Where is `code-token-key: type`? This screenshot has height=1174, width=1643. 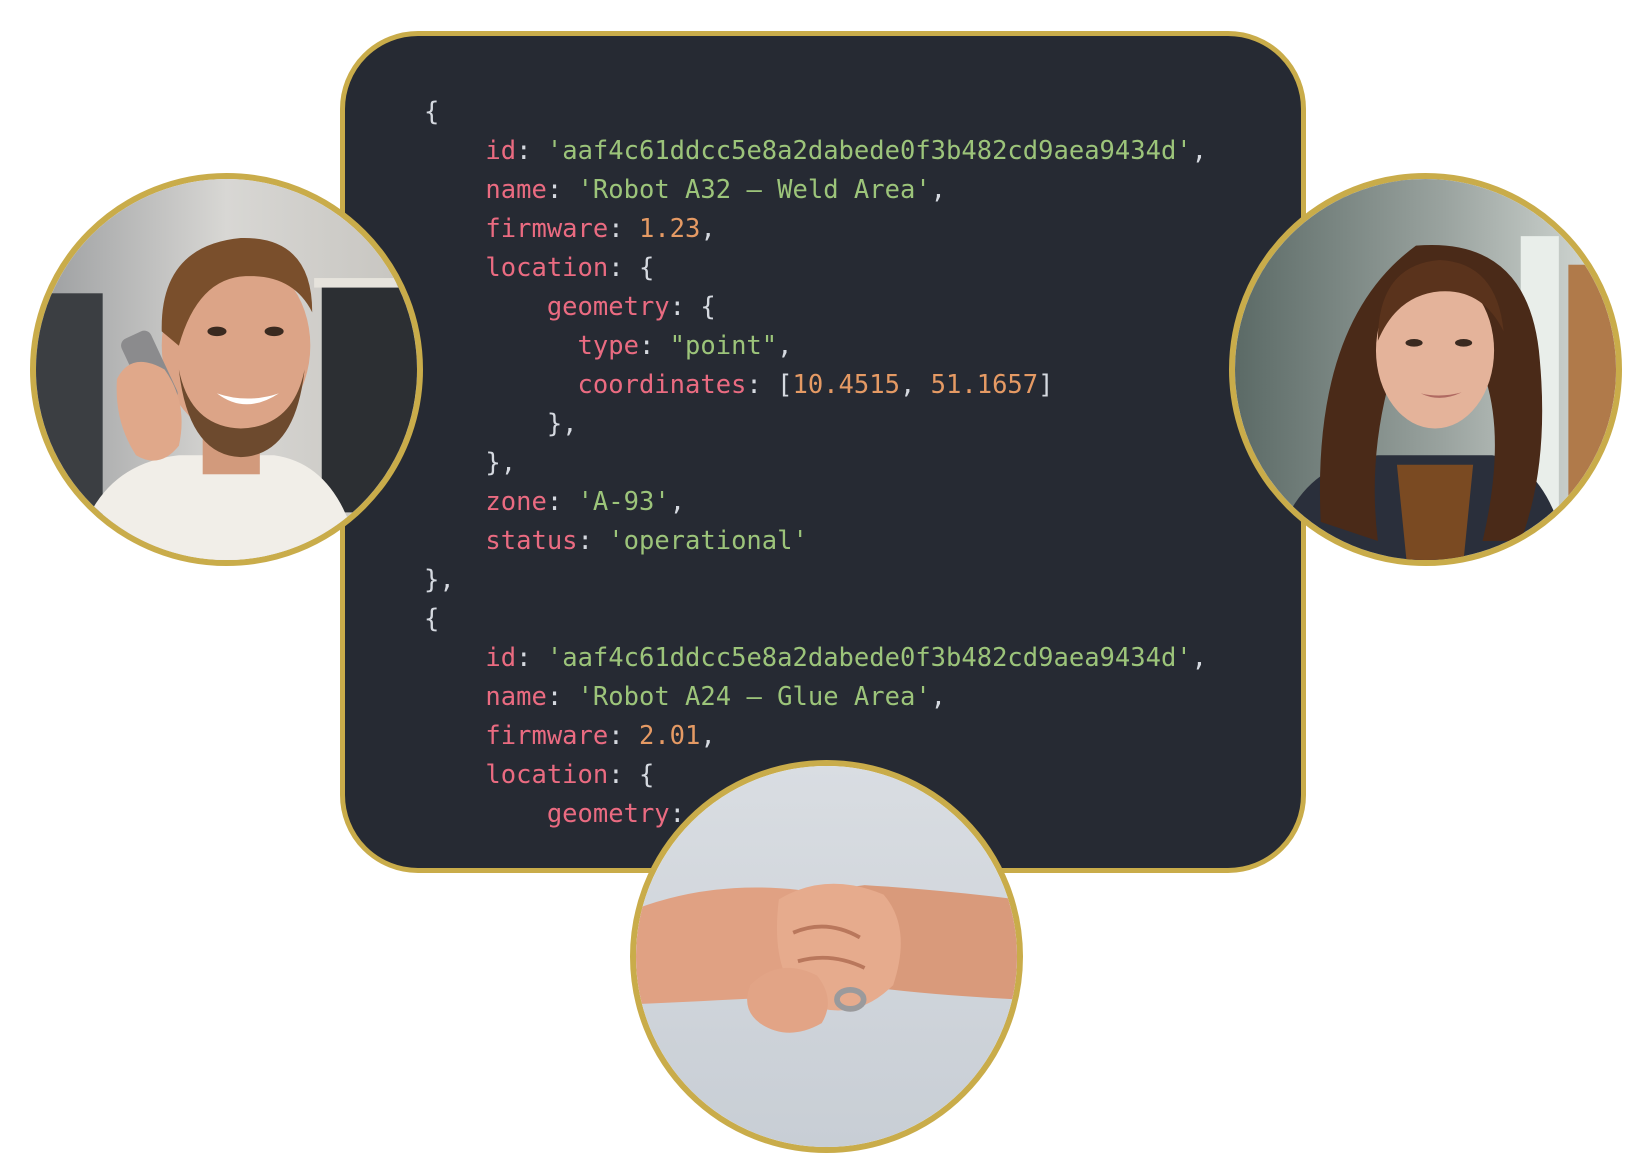 code-token-key: type is located at coordinates (608, 346).